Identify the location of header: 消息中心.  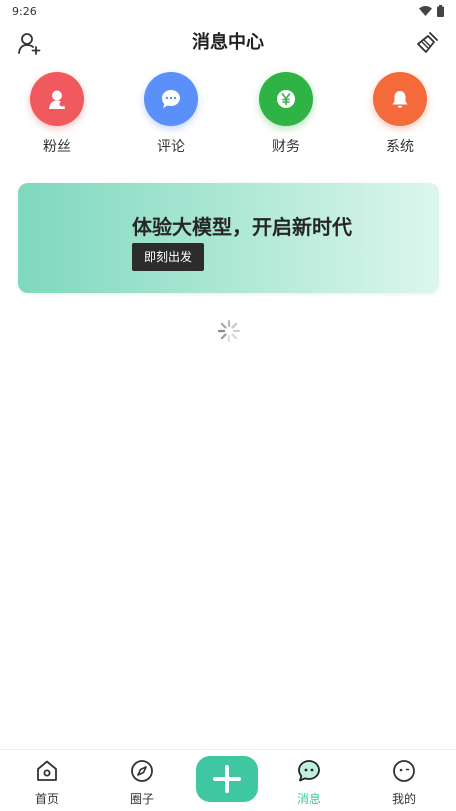
(228, 42).